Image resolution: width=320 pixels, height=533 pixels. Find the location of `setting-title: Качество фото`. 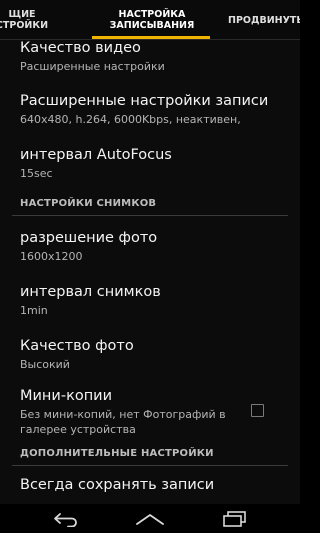

setting-title: Качество фото is located at coordinates (77, 346).